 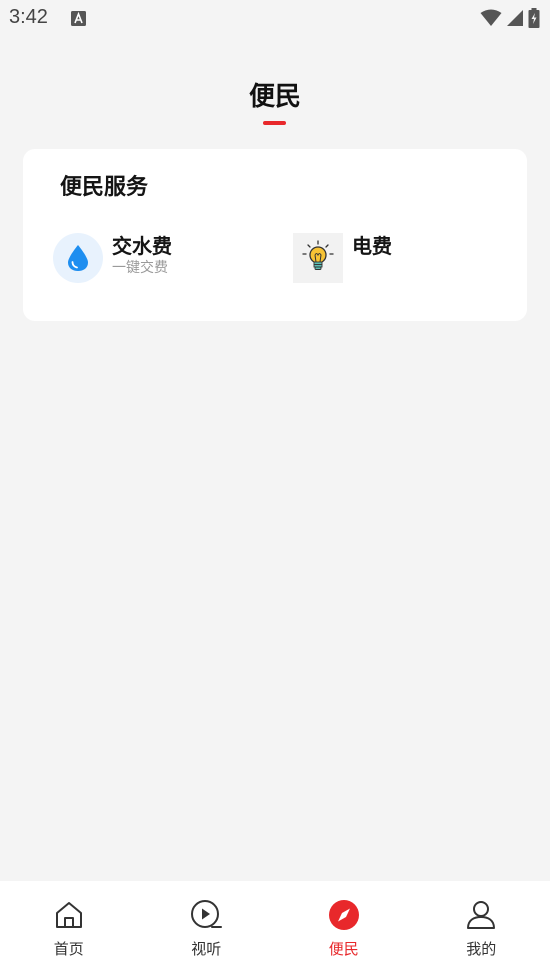 What do you see at coordinates (78, 258) in the screenshot?
I see `water-drop-icon` at bounding box center [78, 258].